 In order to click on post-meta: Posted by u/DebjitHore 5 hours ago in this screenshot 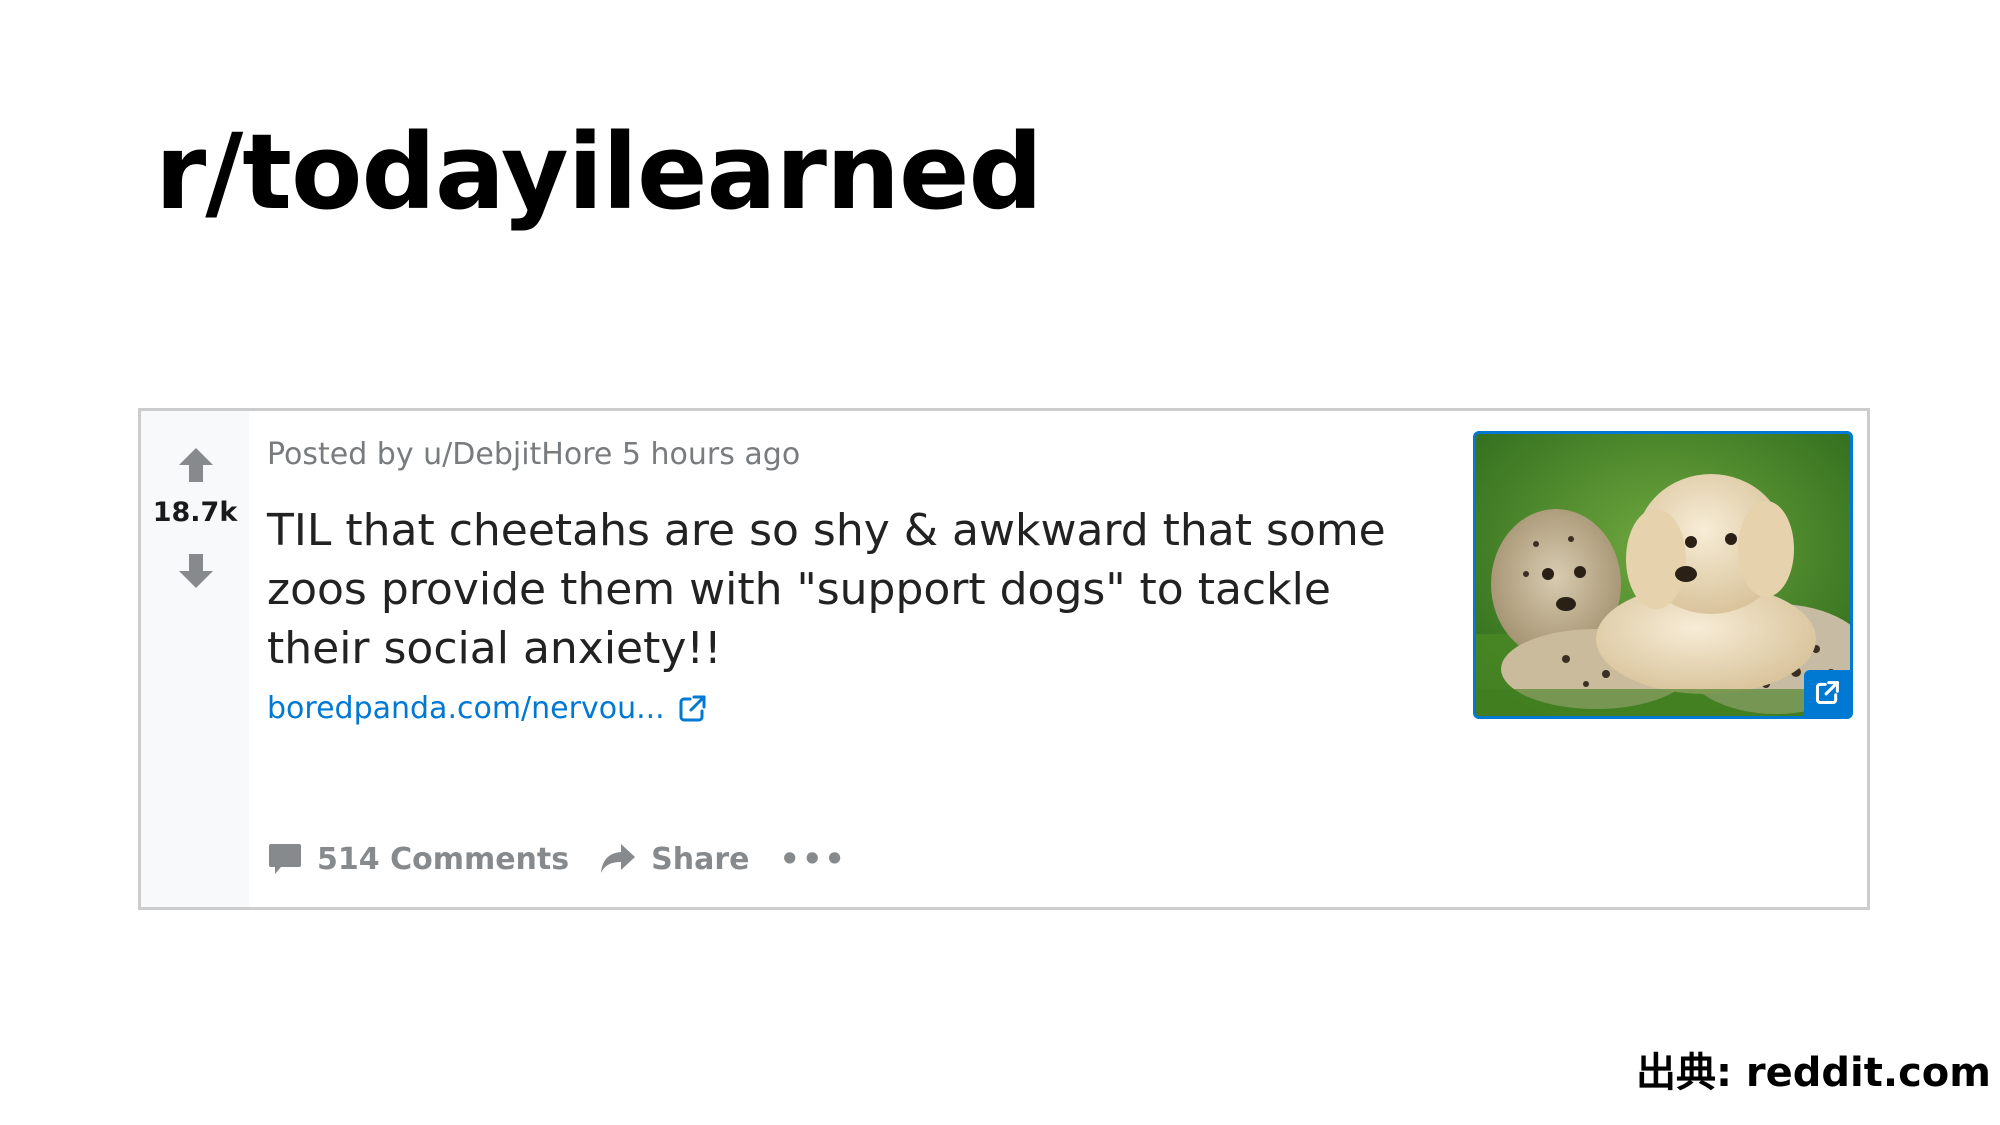, I will do `click(533, 454)`.